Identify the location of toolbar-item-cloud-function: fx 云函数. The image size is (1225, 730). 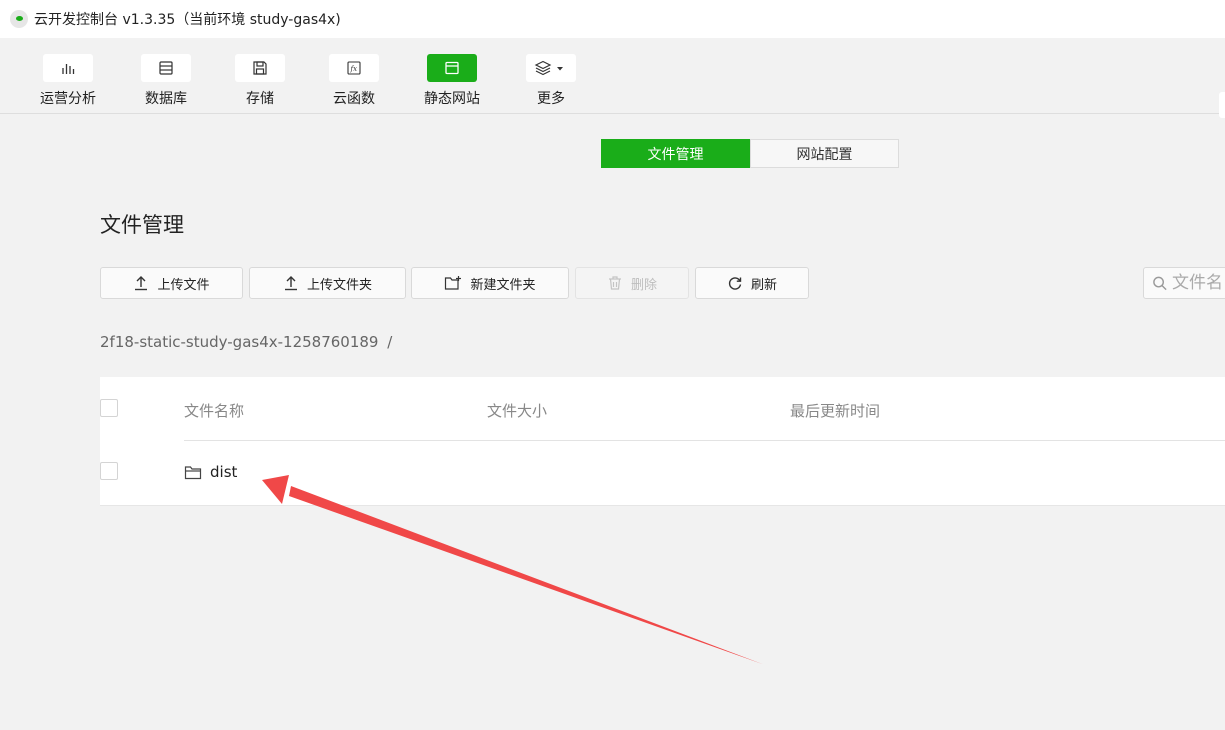
(354, 81).